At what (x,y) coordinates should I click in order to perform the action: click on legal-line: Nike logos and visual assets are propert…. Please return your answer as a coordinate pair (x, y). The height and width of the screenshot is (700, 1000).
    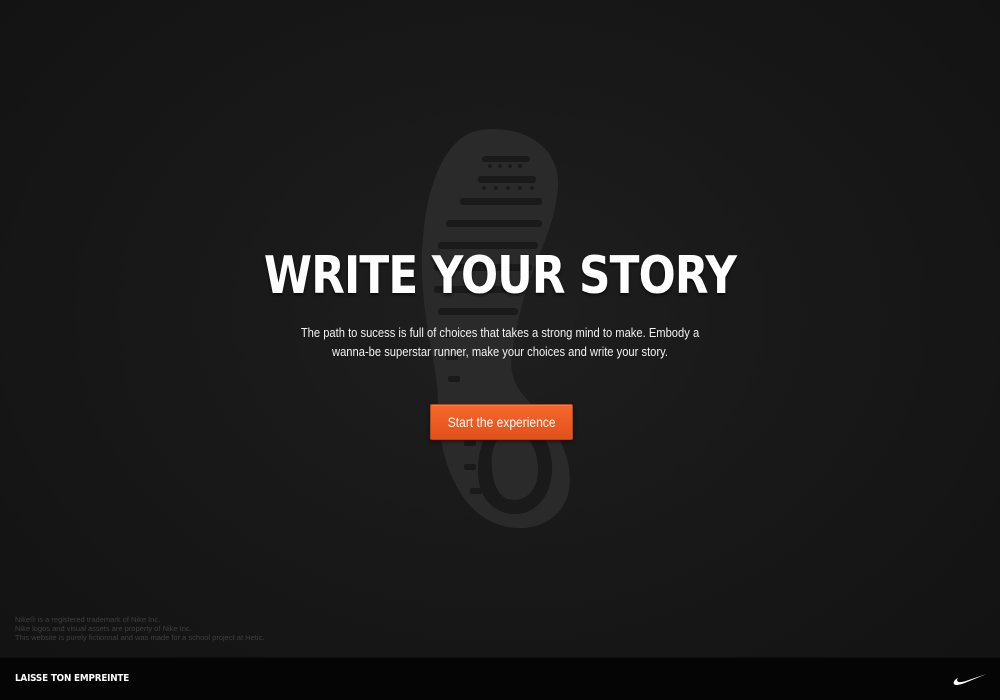
    Looking at the image, I should click on (103, 628).